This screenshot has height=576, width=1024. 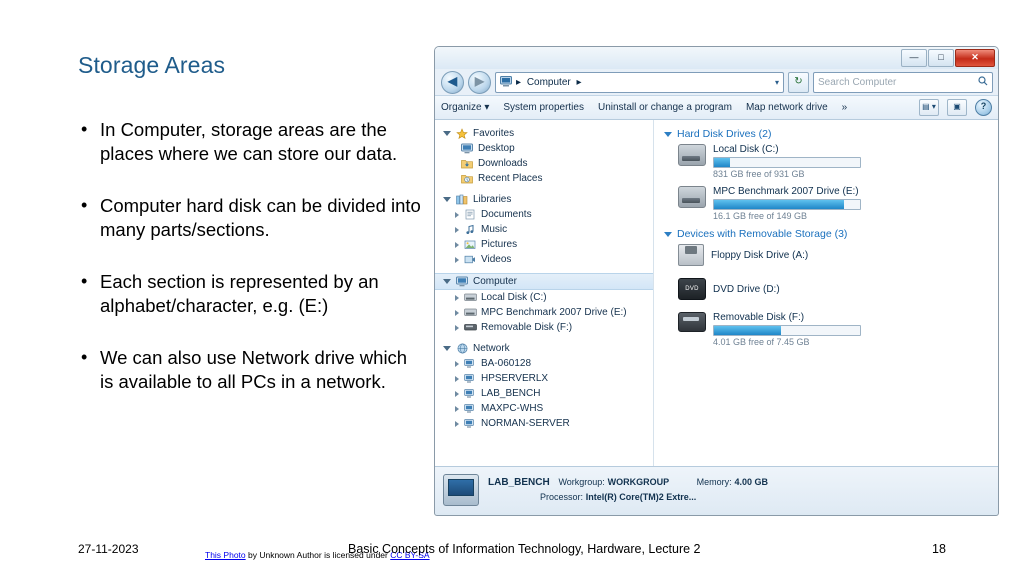 I want to click on forward-button: ▶, so click(x=479, y=82).